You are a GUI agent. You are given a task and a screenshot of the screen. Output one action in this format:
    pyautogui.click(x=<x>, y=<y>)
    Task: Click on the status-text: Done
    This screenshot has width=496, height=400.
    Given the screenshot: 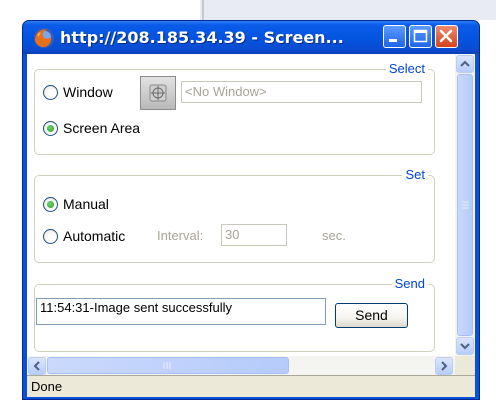 What is the action you would take?
    pyautogui.click(x=47, y=386)
    